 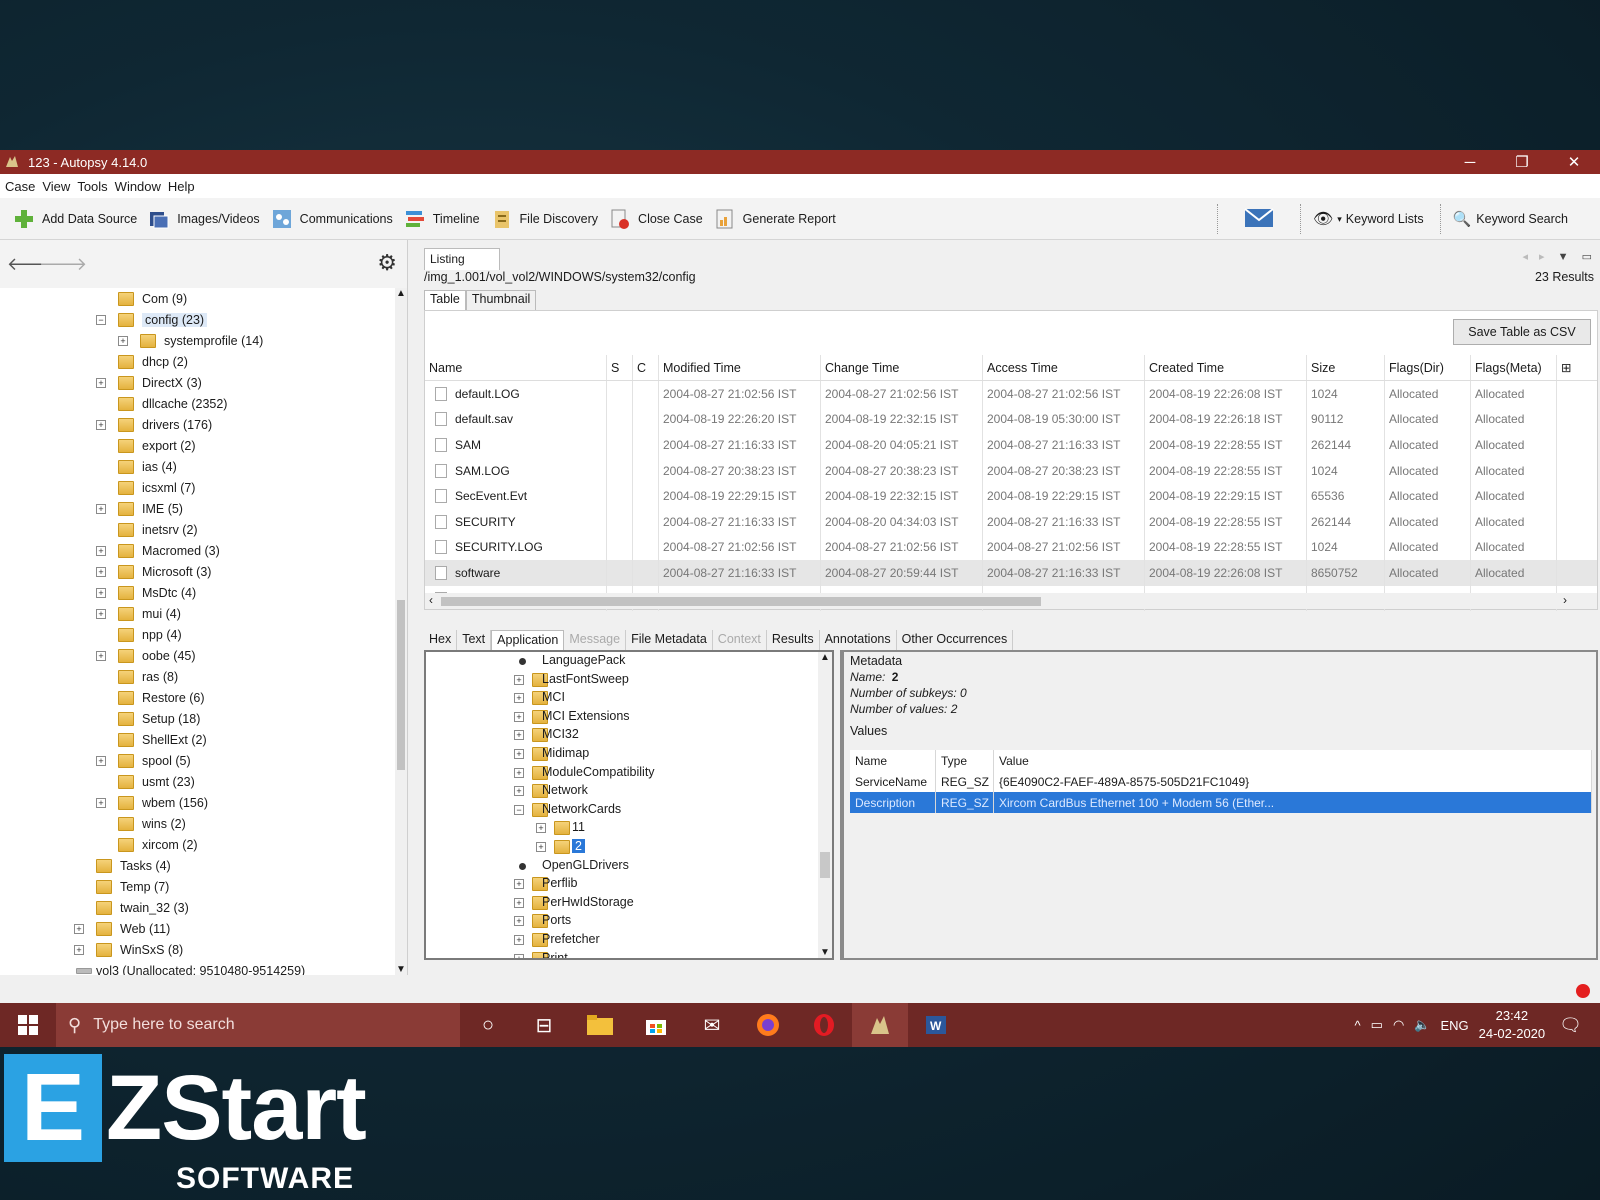 I want to click on windows-start-icon, so click(x=28, y=1025).